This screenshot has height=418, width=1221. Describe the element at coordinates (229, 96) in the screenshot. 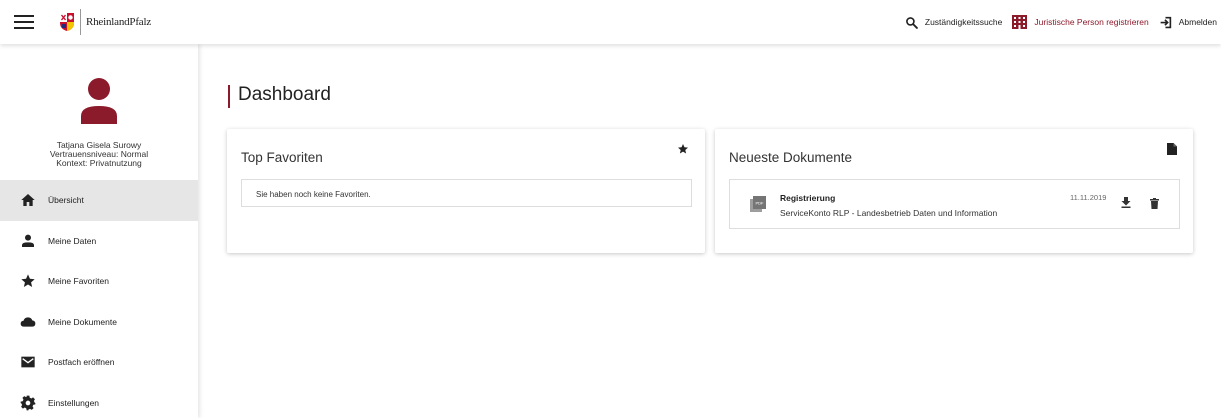

I see `title-accent-bar` at that location.